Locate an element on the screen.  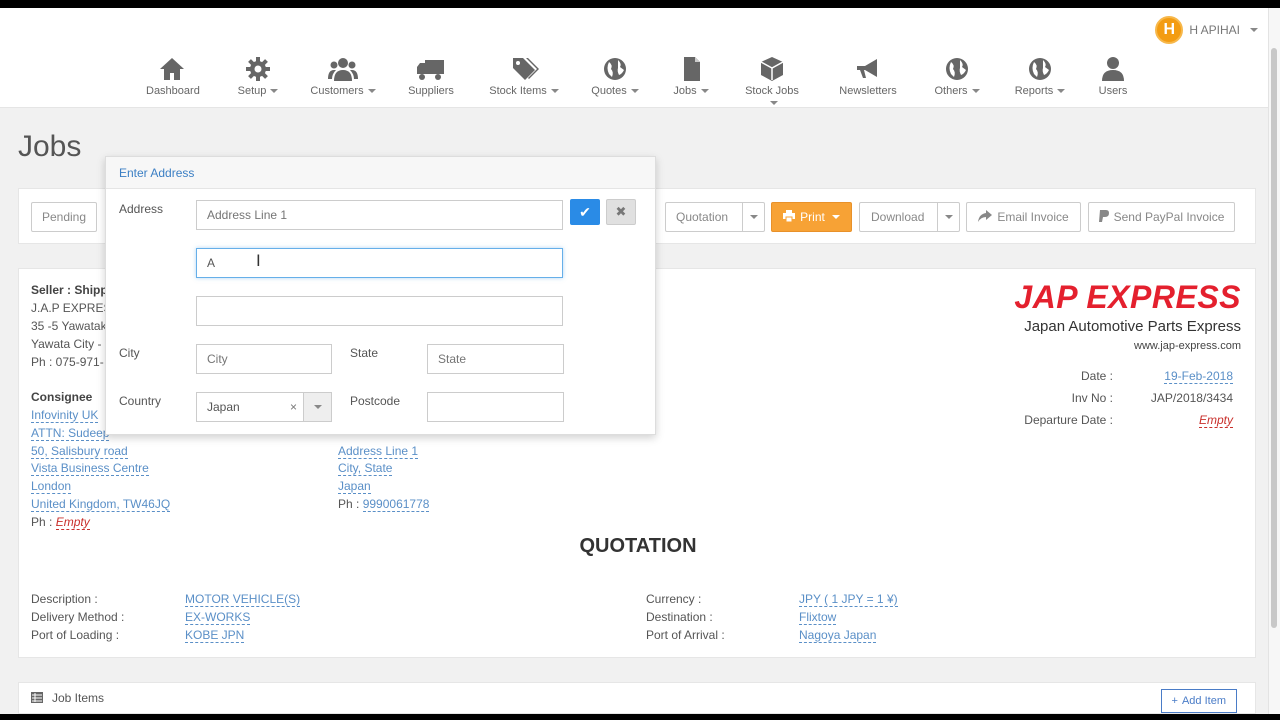
add-item-label: Add Item is located at coordinates (1203, 701).